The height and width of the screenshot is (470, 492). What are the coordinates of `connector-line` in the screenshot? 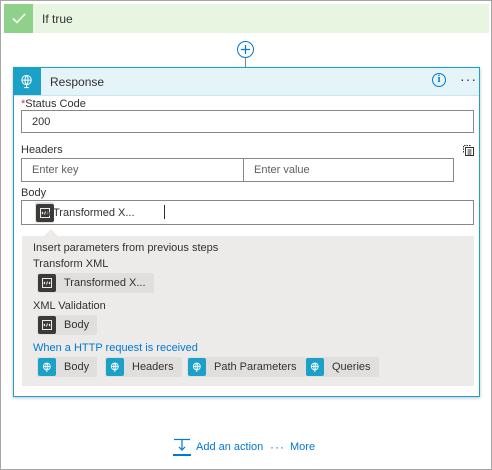 It's located at (245, 62).